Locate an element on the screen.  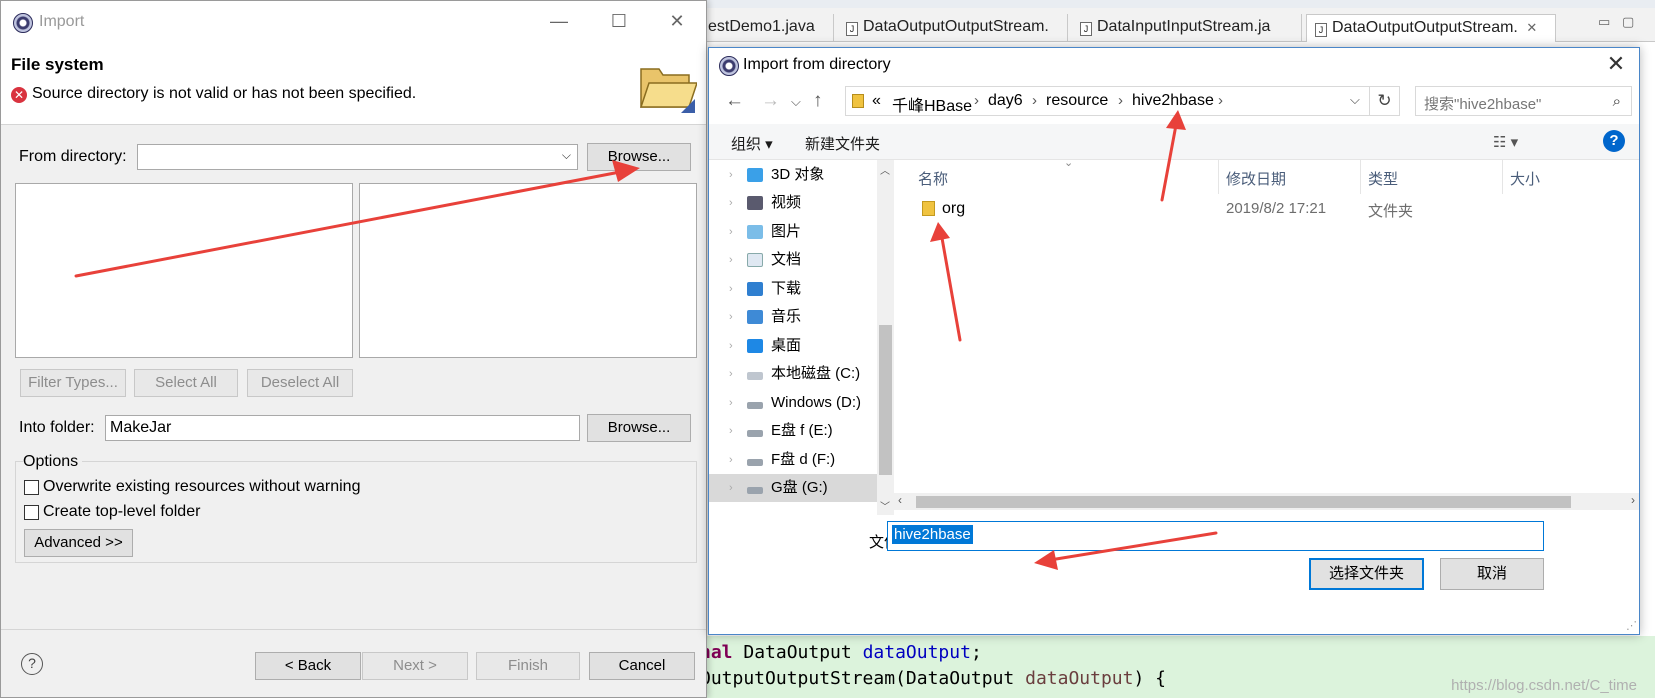
close-tab-icon: ✕ is located at coordinates (1531, 27).